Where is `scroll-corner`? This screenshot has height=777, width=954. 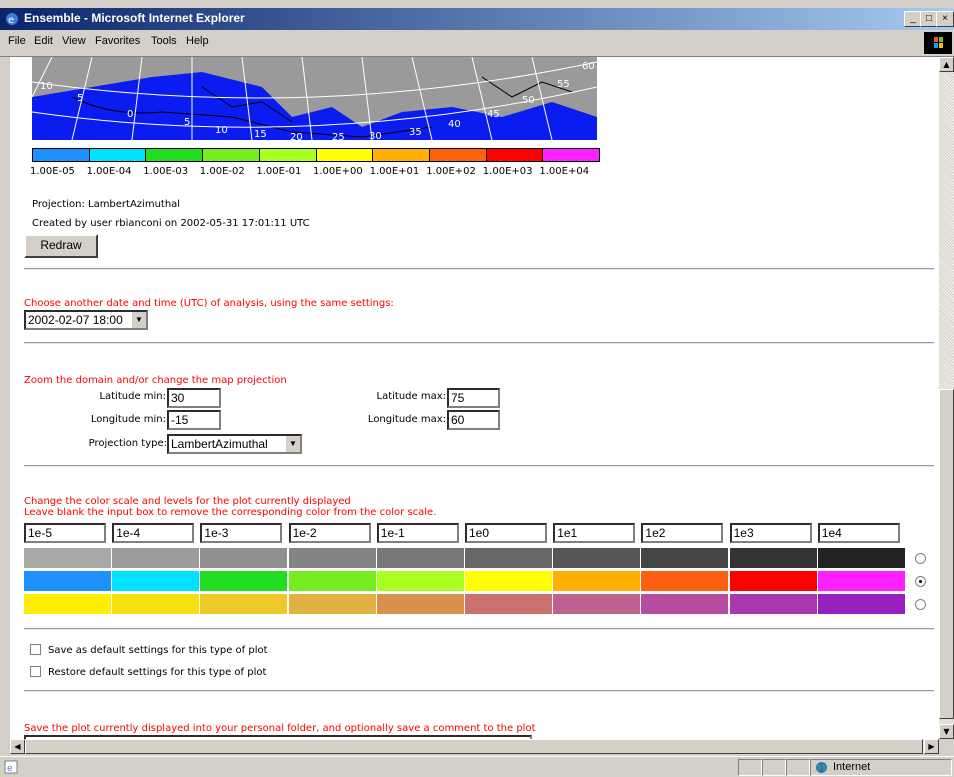 scroll-corner is located at coordinates (946, 746).